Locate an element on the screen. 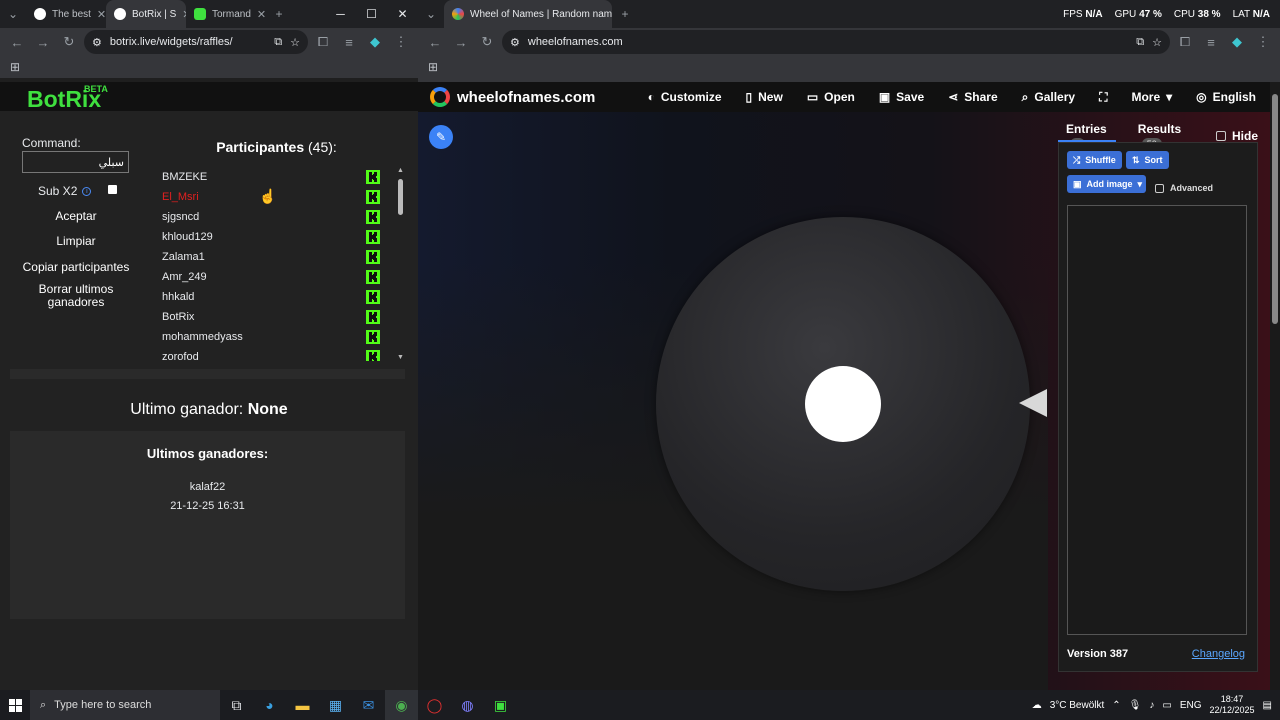  advanced-toggle: Advanced is located at coordinates (1184, 188).